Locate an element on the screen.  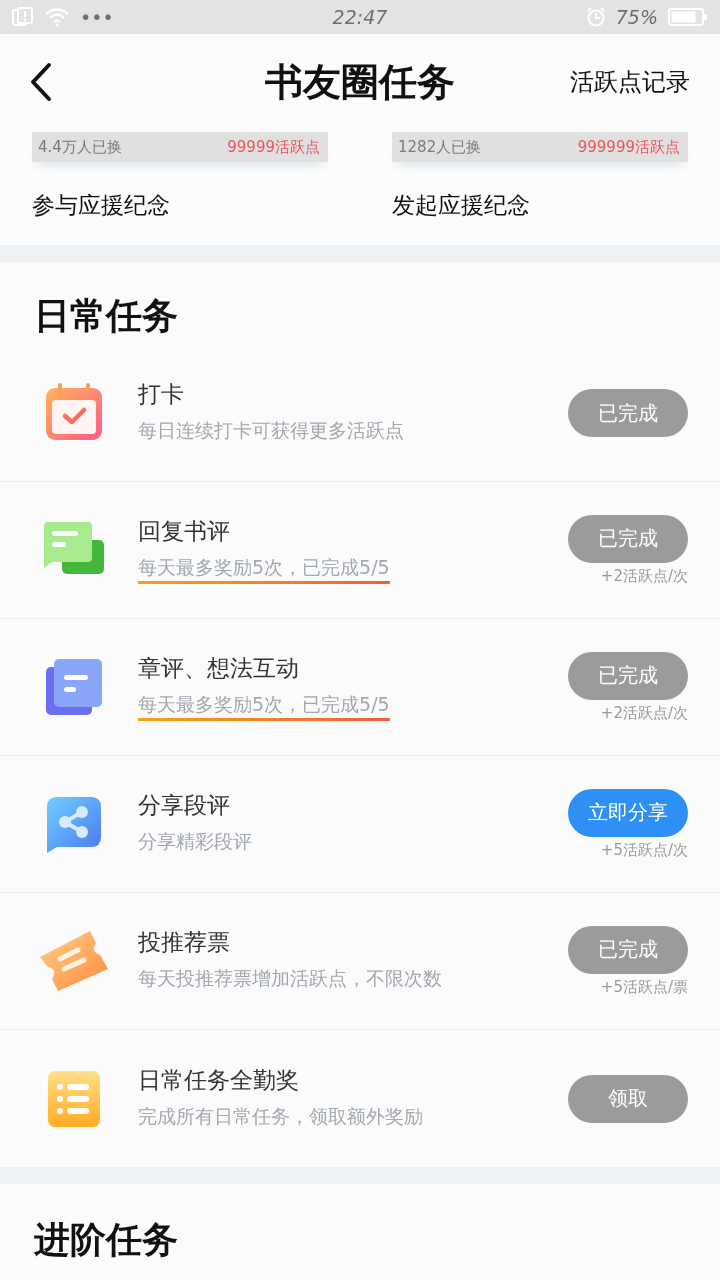
reward-text: +5活跃点/次 is located at coordinates (644, 850).